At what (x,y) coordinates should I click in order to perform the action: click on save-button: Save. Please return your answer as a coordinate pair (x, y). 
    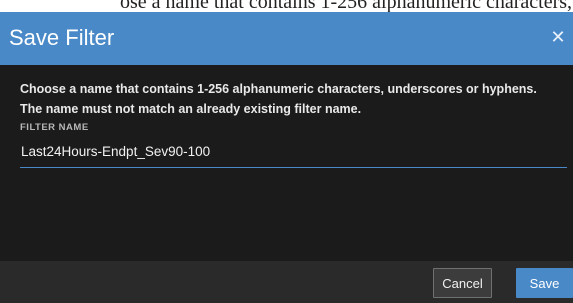
    Looking at the image, I should click on (544, 283).